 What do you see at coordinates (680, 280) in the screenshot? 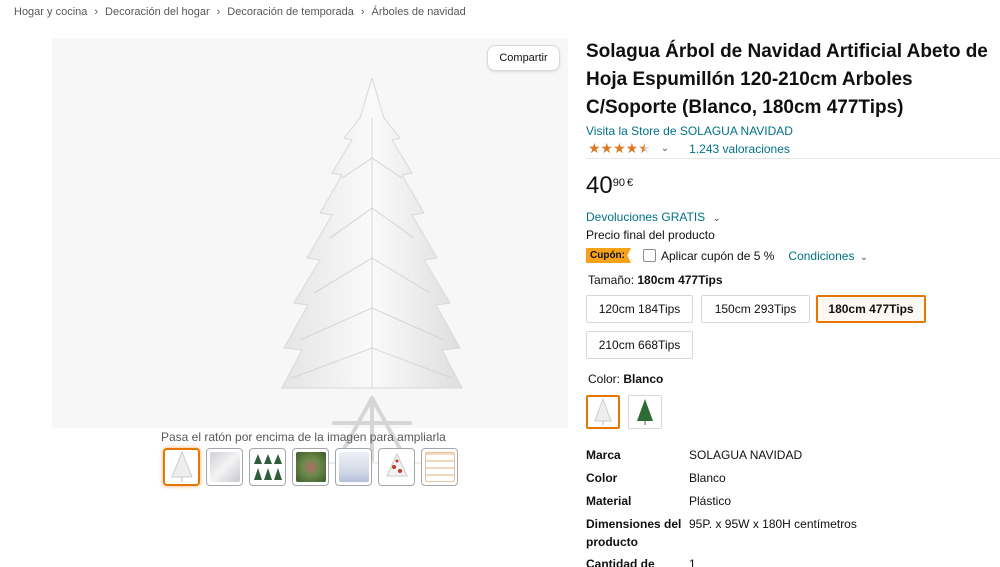
I see `size-selected-value: 180cm 477Tips` at bounding box center [680, 280].